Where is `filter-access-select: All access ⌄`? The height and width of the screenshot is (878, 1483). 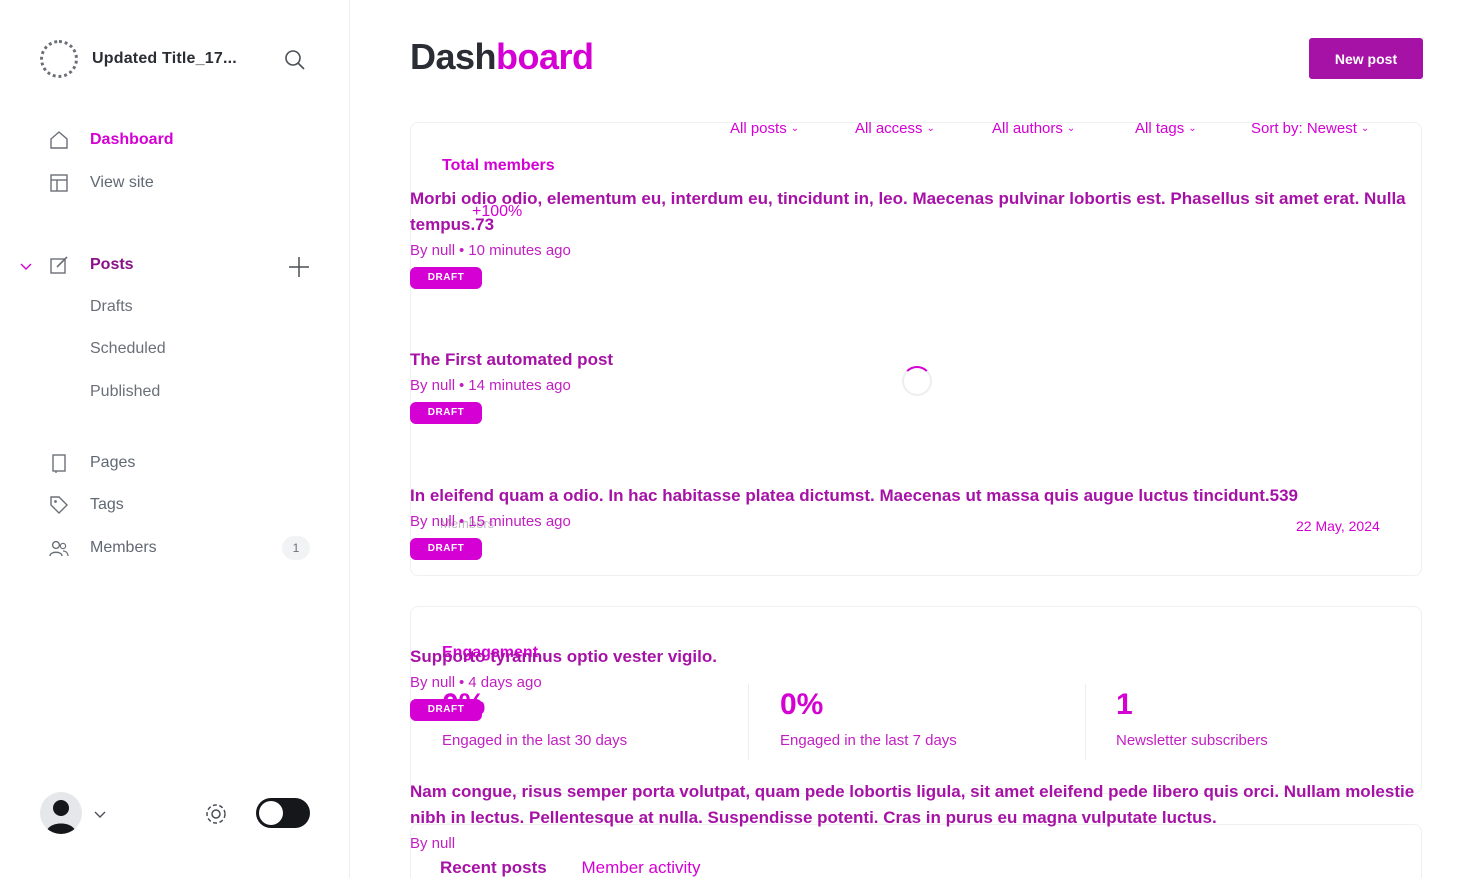 filter-access-select: All access ⌄ is located at coordinates (895, 128).